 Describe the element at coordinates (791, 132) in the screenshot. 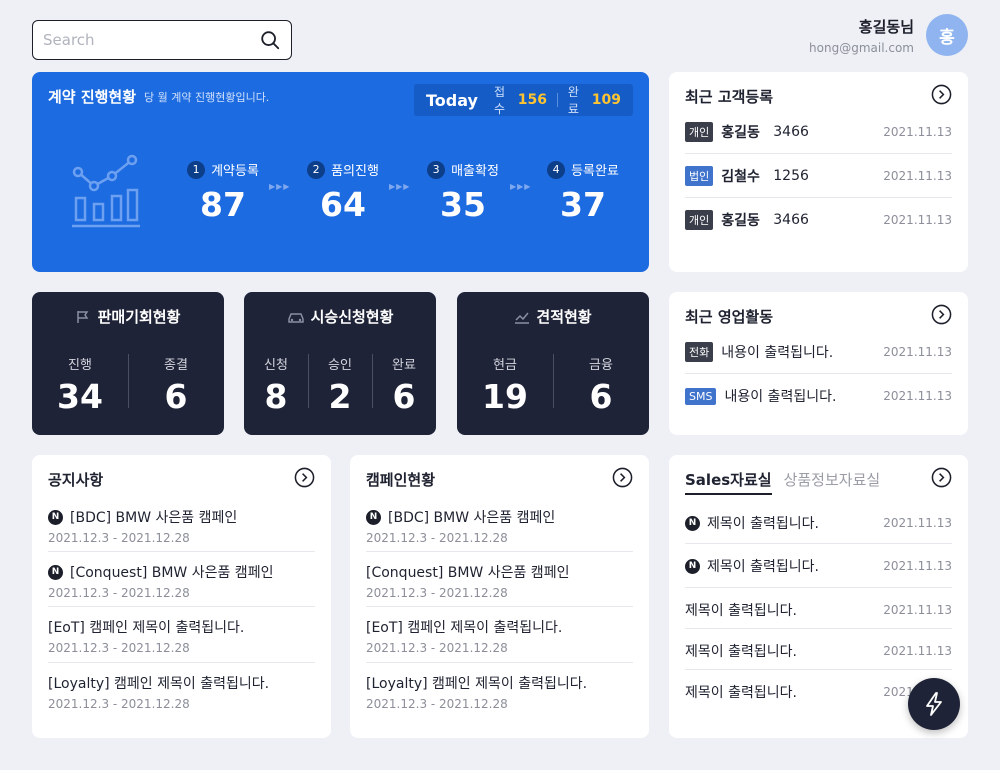

I see `customer-code: 3466` at that location.